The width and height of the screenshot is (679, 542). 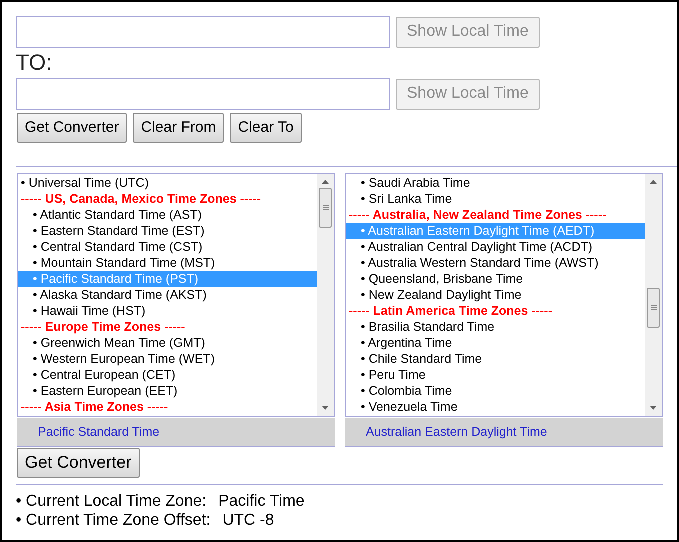 What do you see at coordinates (167, 391) in the screenshot?
I see `time-zone-option: • Eastern European (EET)` at bounding box center [167, 391].